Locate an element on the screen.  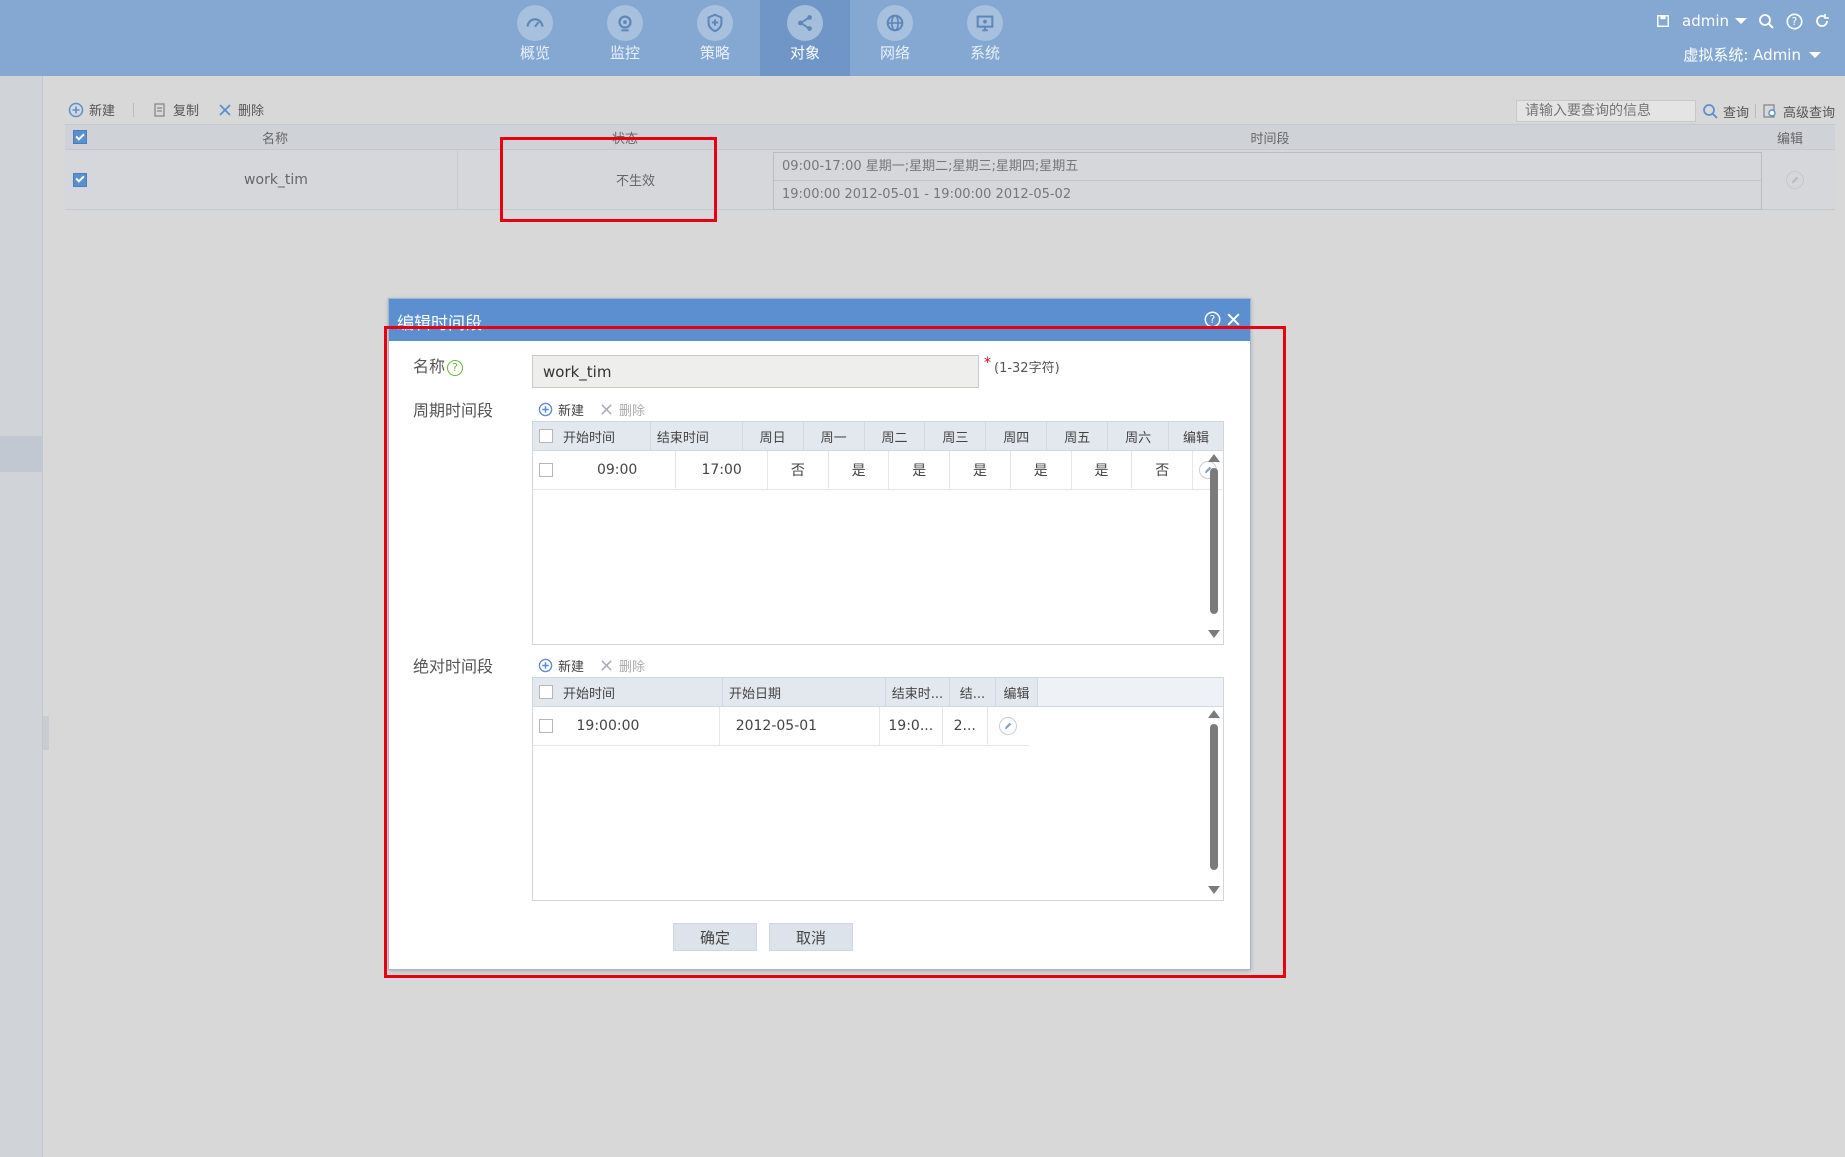
column-header-name: 名称 is located at coordinates (275, 137).